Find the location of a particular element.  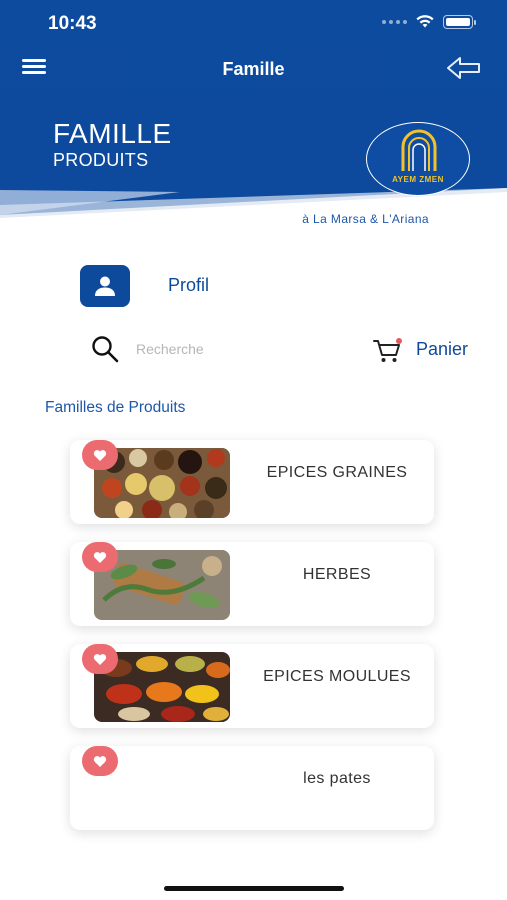

cart-link: Panier is located at coordinates (442, 349).